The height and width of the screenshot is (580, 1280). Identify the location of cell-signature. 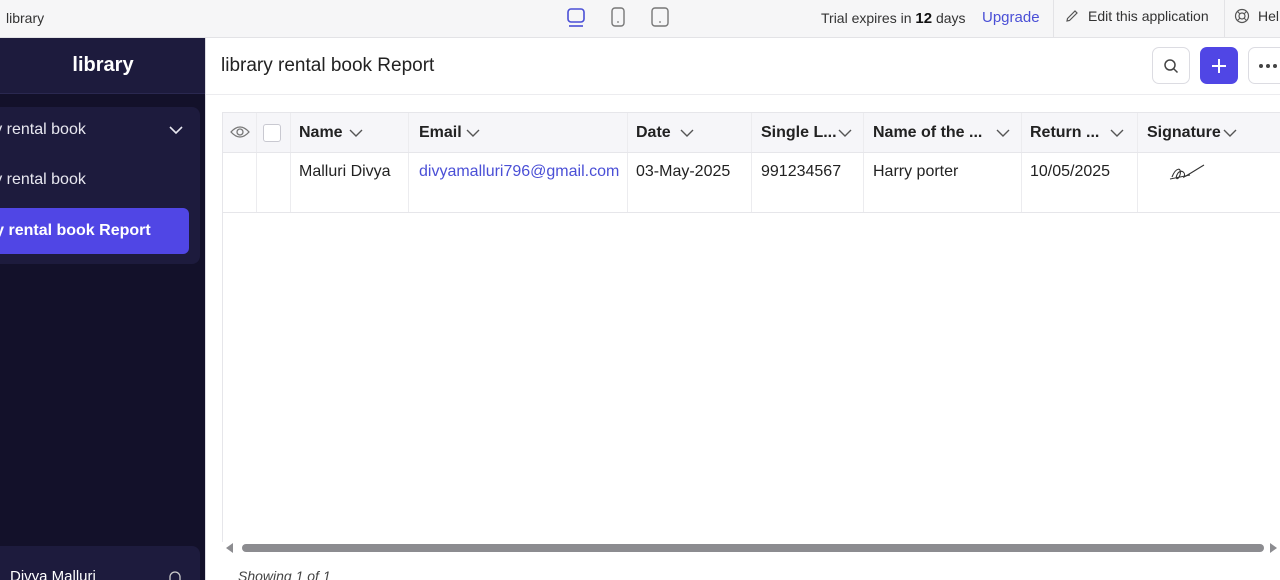
(1209, 182).